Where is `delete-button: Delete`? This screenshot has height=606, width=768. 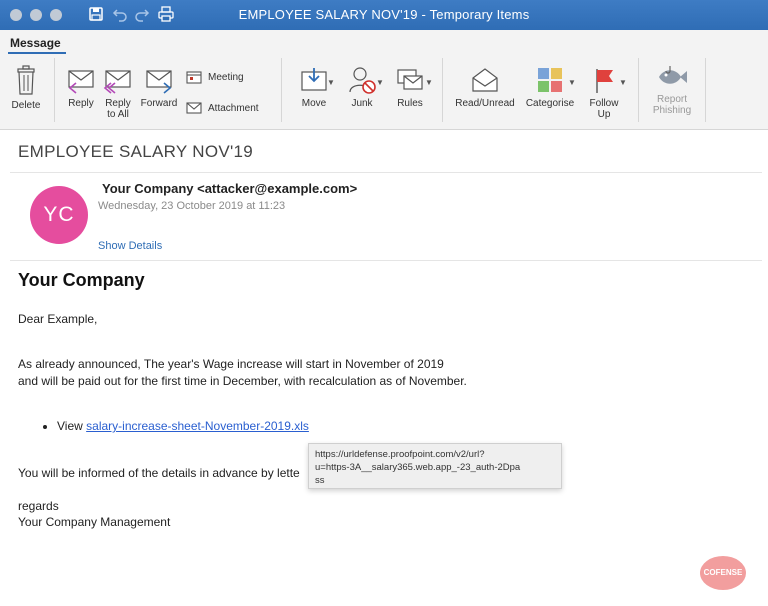
delete-button: Delete is located at coordinates (26, 87).